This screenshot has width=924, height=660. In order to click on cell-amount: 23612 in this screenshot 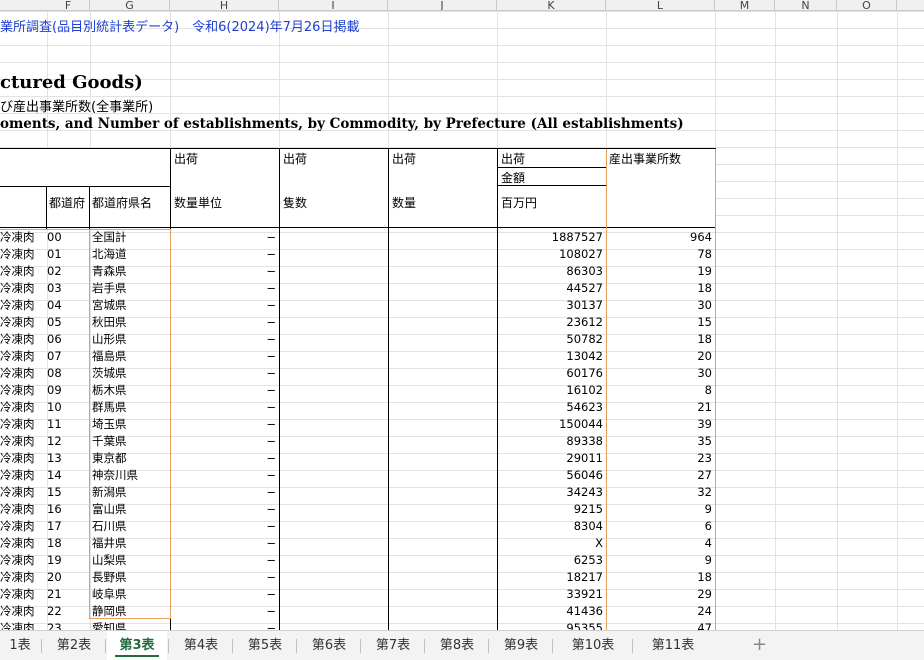, I will do `click(551, 322)`.